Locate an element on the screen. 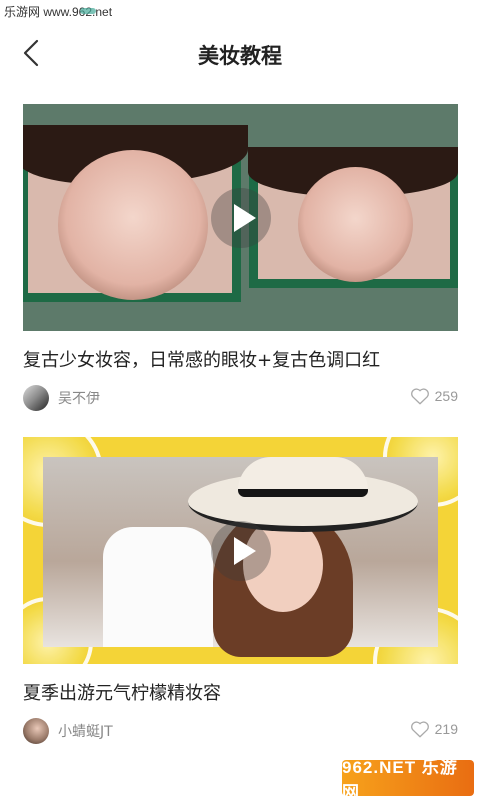 Image resolution: width=480 pixels, height=800 pixels. author-name: 小蜻蜓JT is located at coordinates (85, 731).